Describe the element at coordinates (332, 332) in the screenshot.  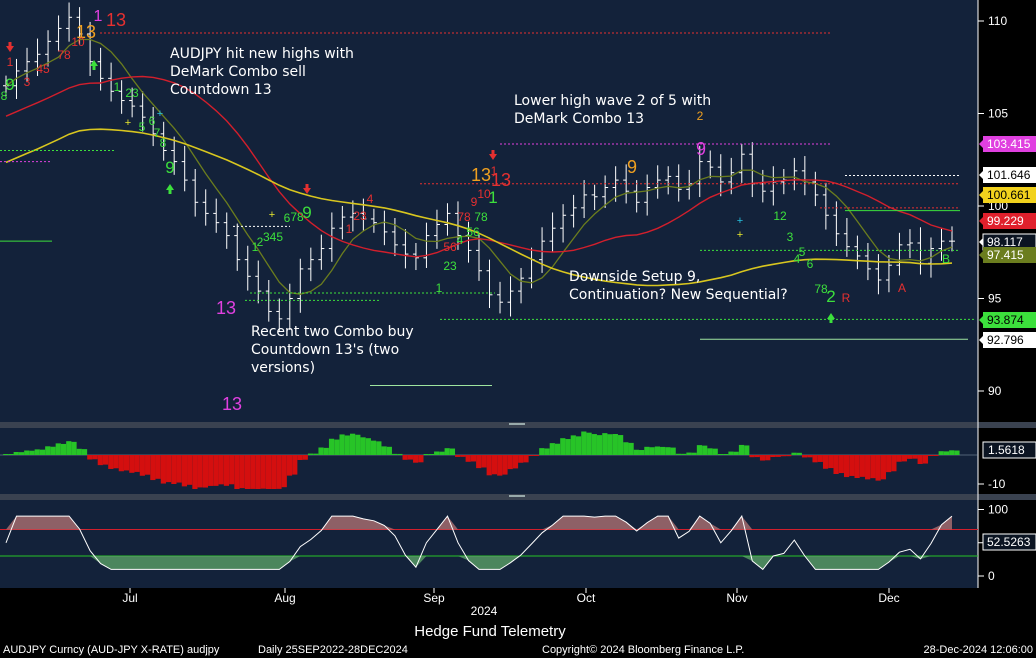
I see `annotation-text: Recent two Combo buy` at that location.